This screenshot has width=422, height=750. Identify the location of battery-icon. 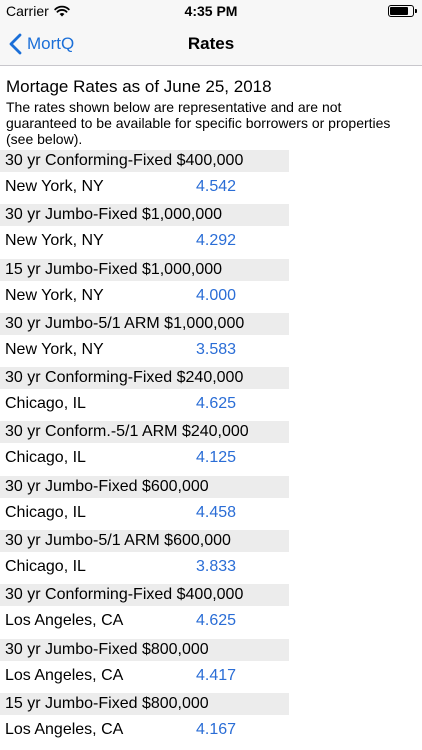
(402, 11).